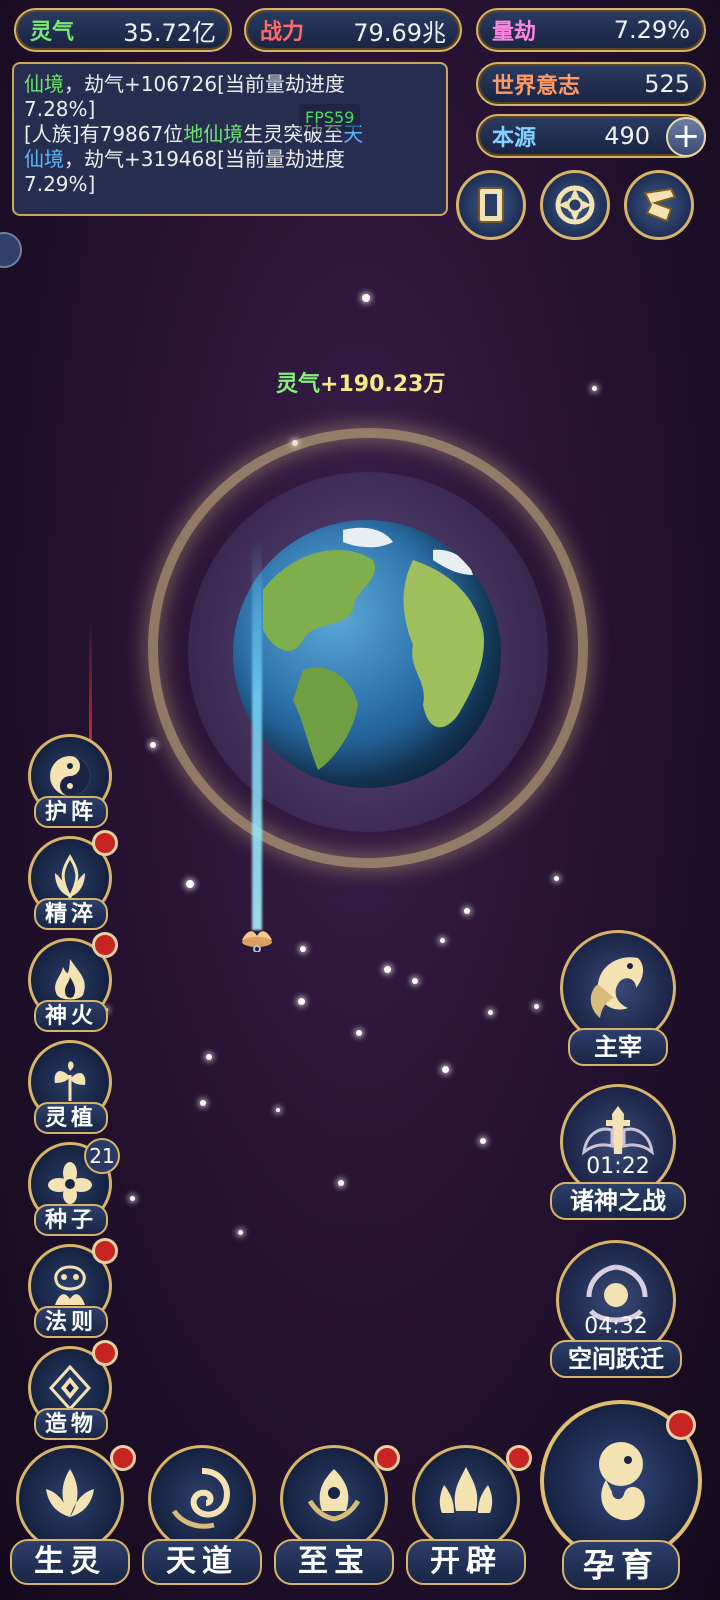  Describe the element at coordinates (618, 1047) in the screenshot. I see `zhuzai-label: 主宰` at that location.